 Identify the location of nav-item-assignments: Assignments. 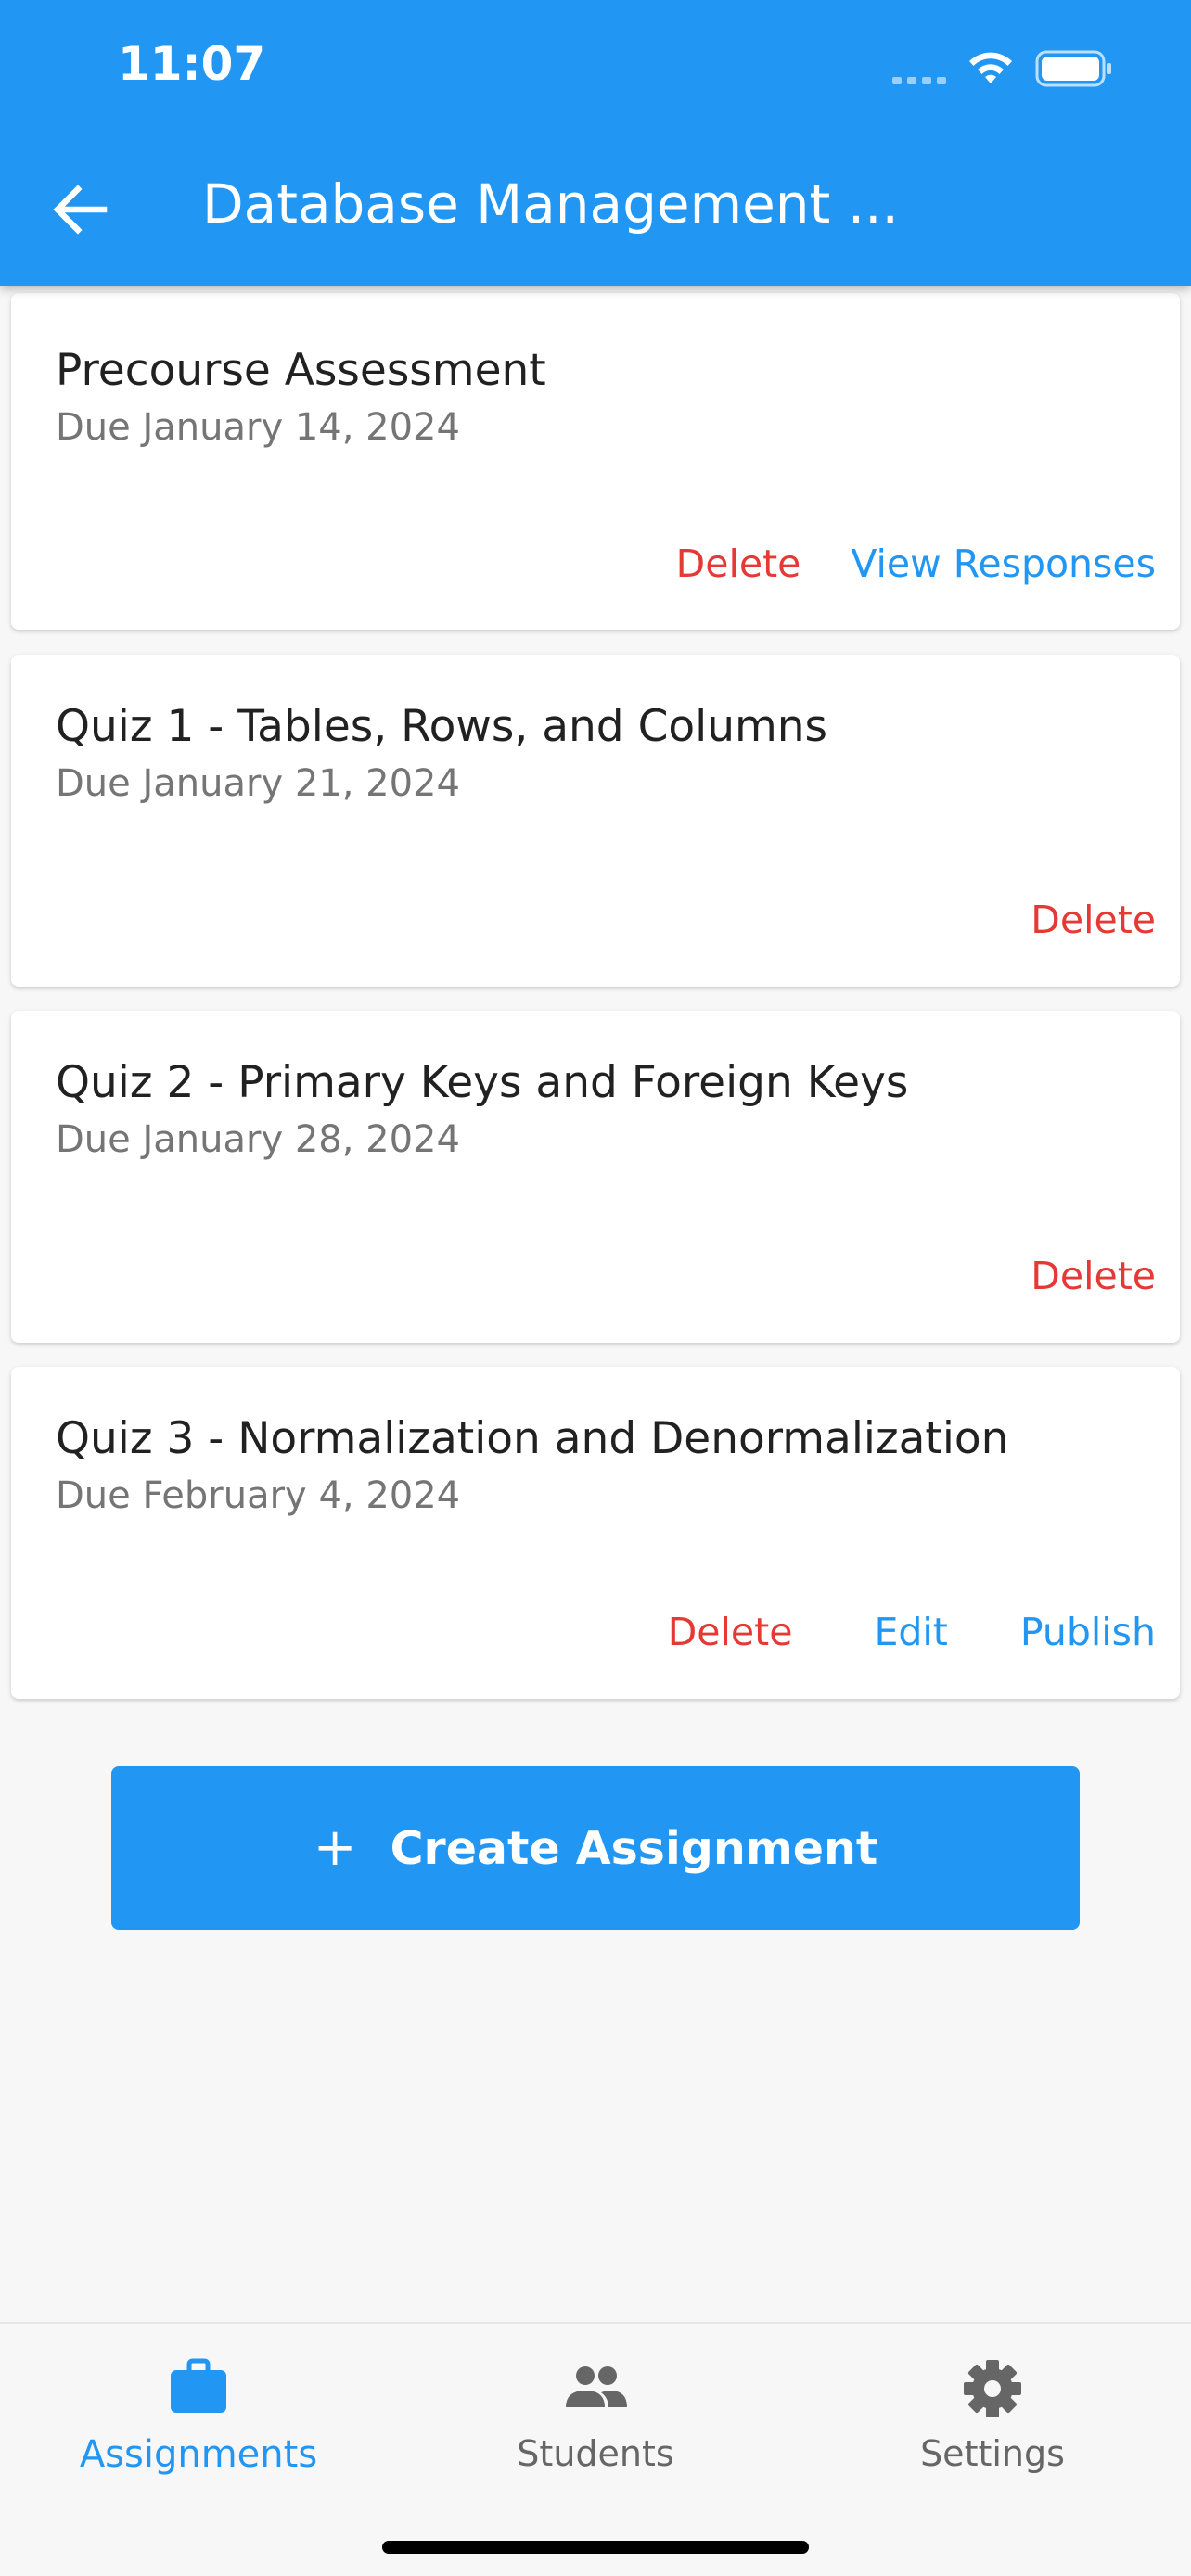
(198, 2414).